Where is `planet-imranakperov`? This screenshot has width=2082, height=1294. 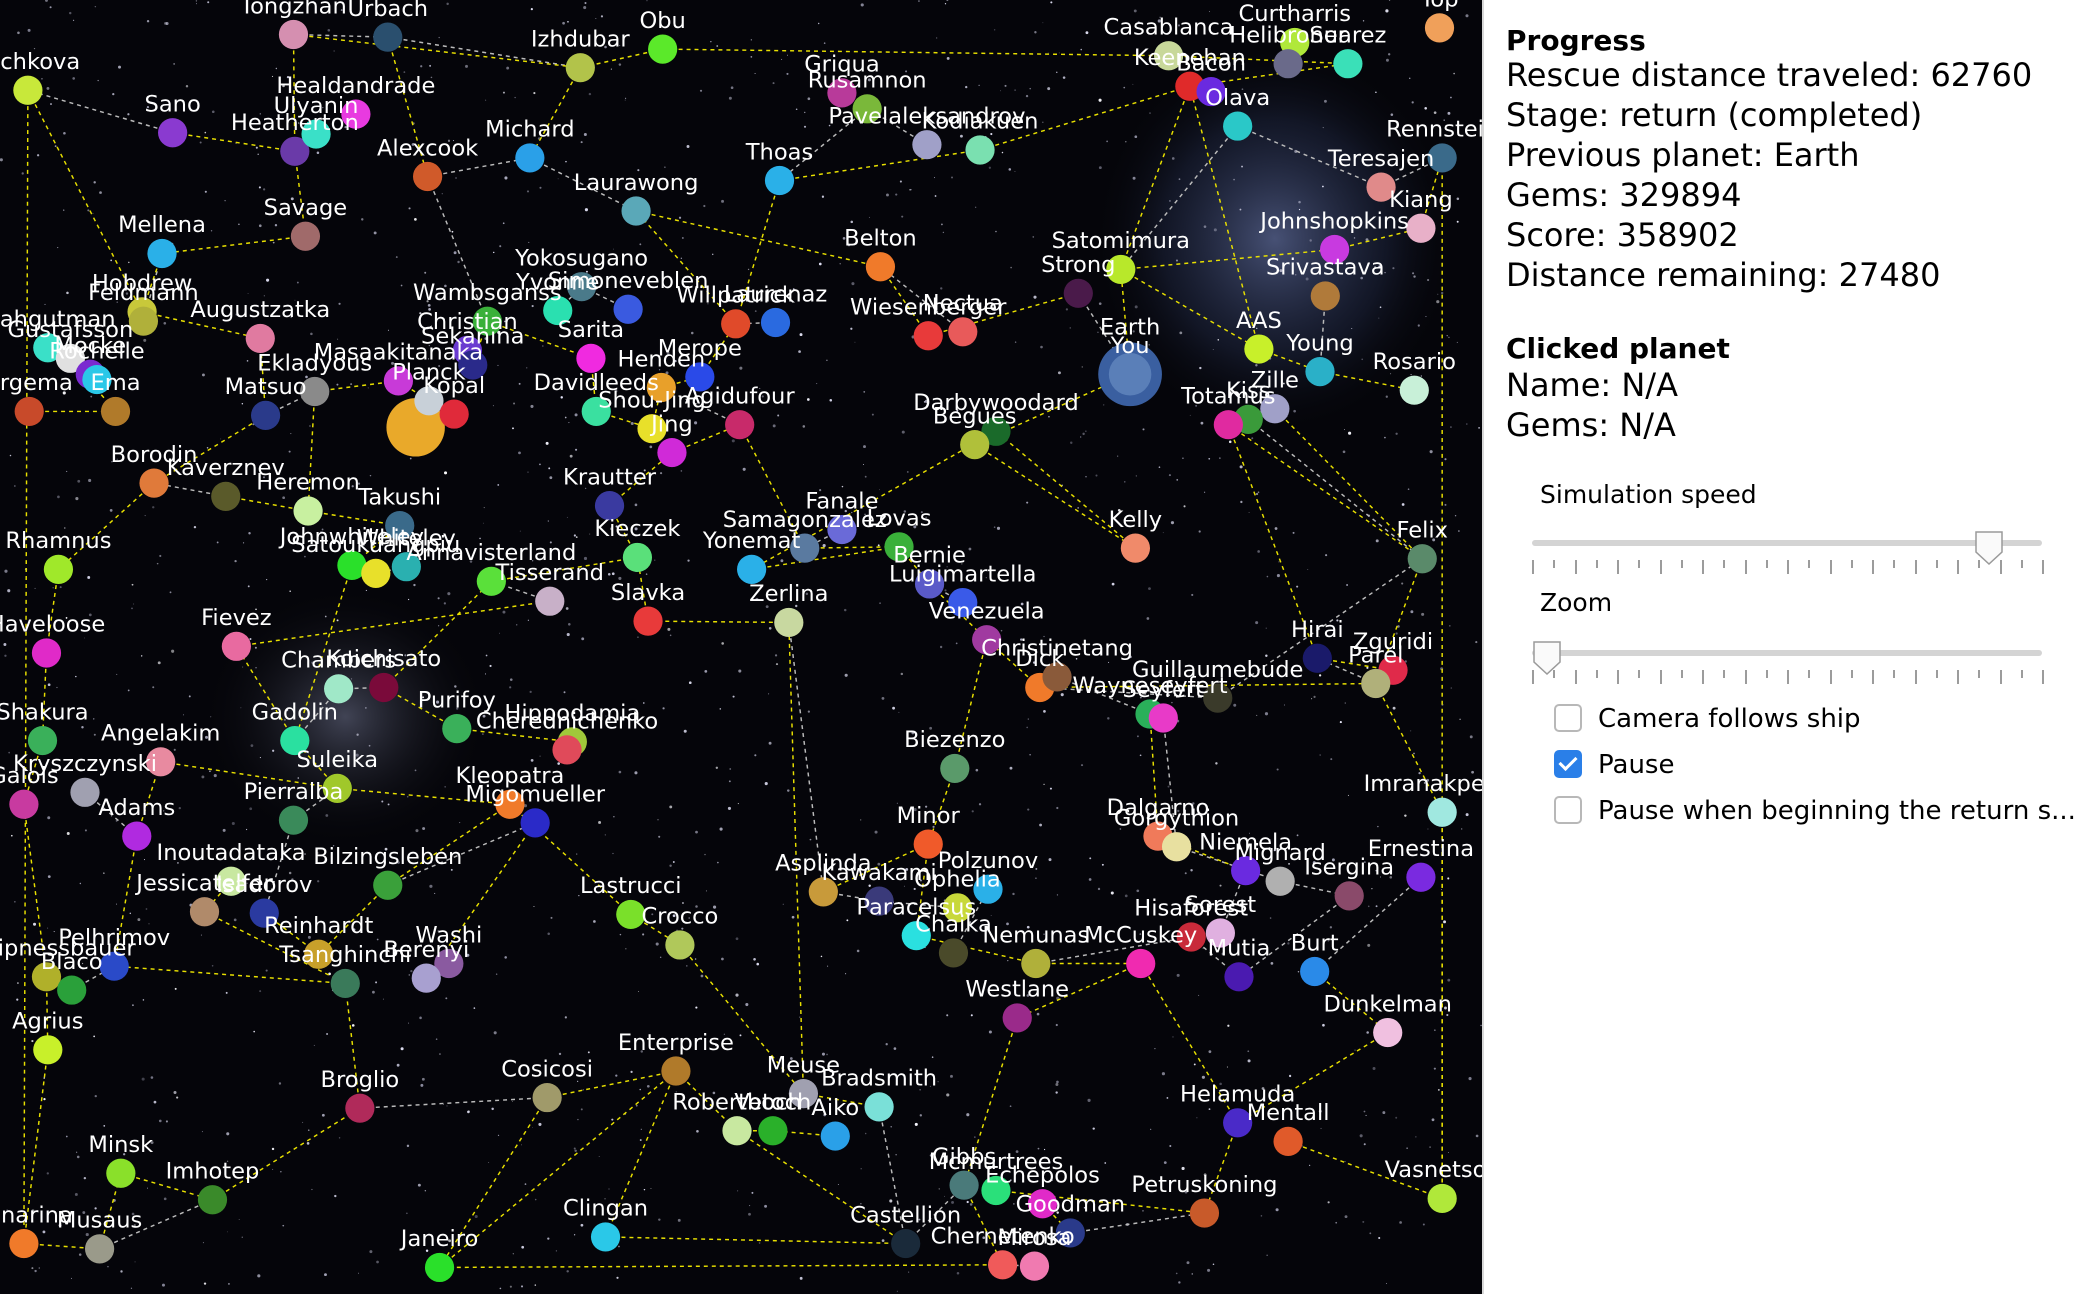
planet-imranakperov is located at coordinates (1442, 812).